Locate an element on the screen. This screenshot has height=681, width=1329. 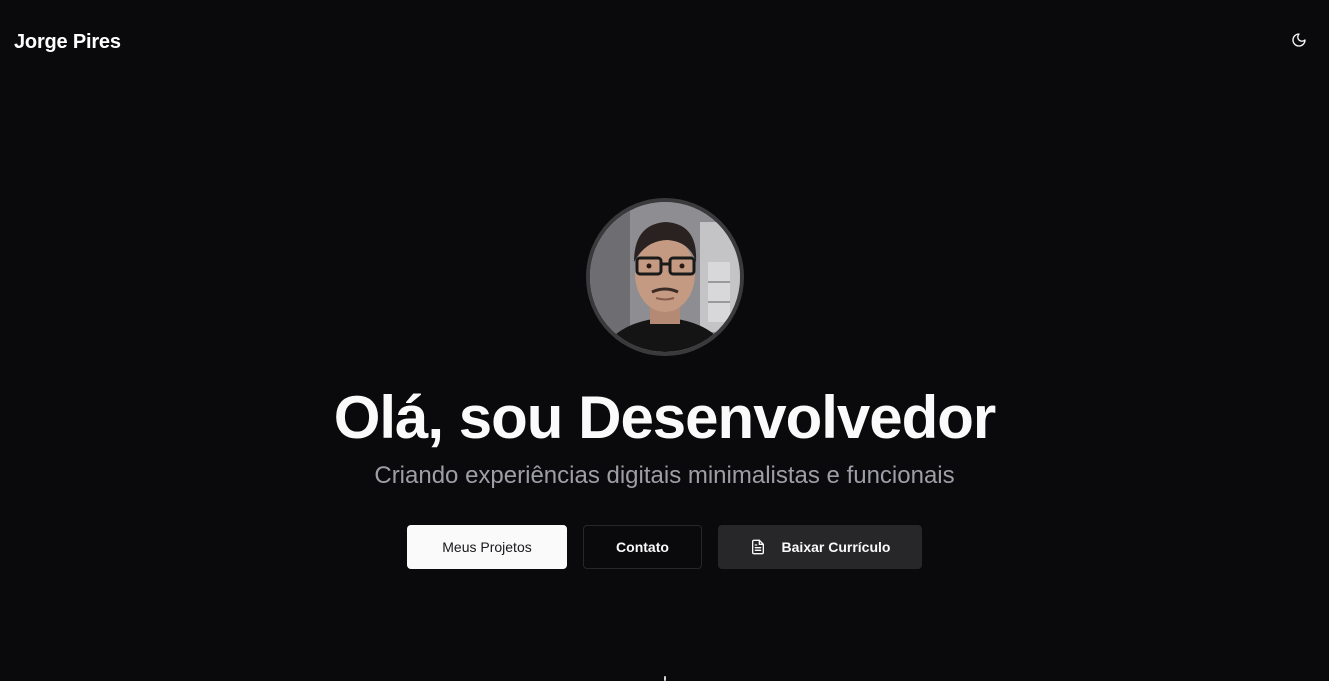
hero-actions: Meus Projetos Contato Baixar Currículo is located at coordinates (664, 546).